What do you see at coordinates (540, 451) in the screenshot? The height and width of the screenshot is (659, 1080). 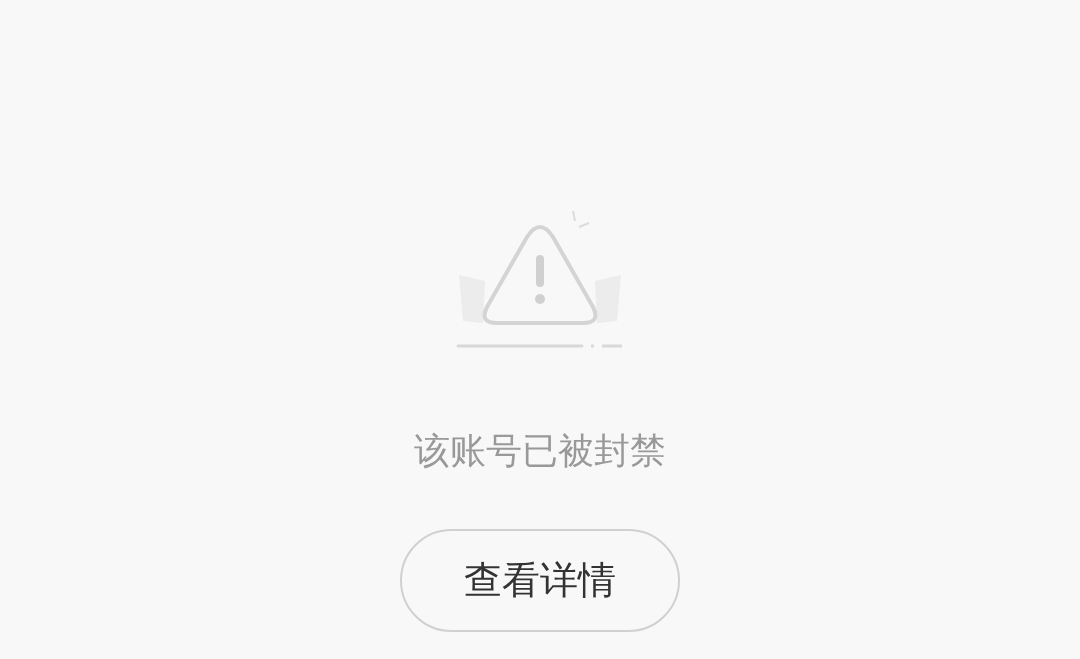 I see `ban-message: 该账号已被封禁` at bounding box center [540, 451].